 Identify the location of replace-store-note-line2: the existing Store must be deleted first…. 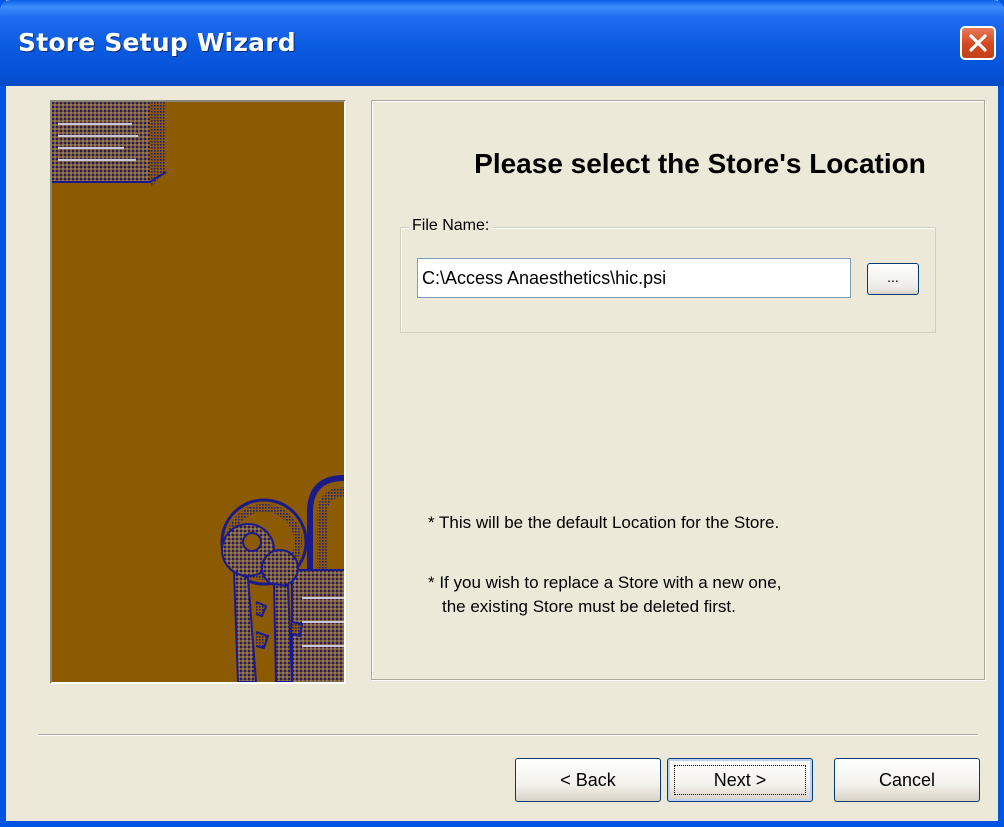
(589, 606).